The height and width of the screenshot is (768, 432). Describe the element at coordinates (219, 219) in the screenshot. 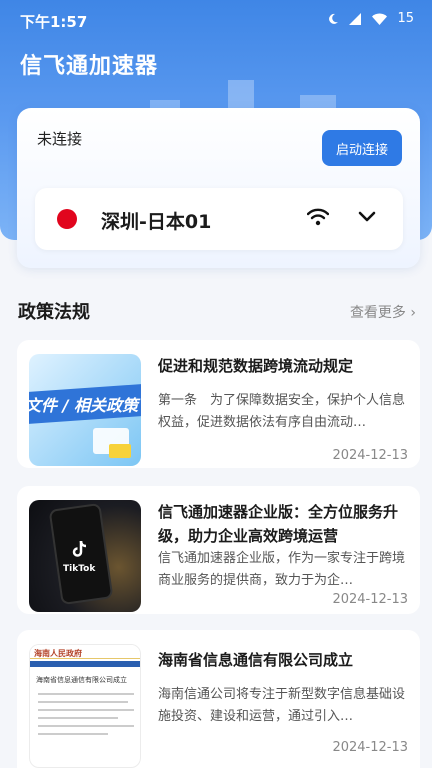

I see `server-selector: 深圳-日本01` at that location.